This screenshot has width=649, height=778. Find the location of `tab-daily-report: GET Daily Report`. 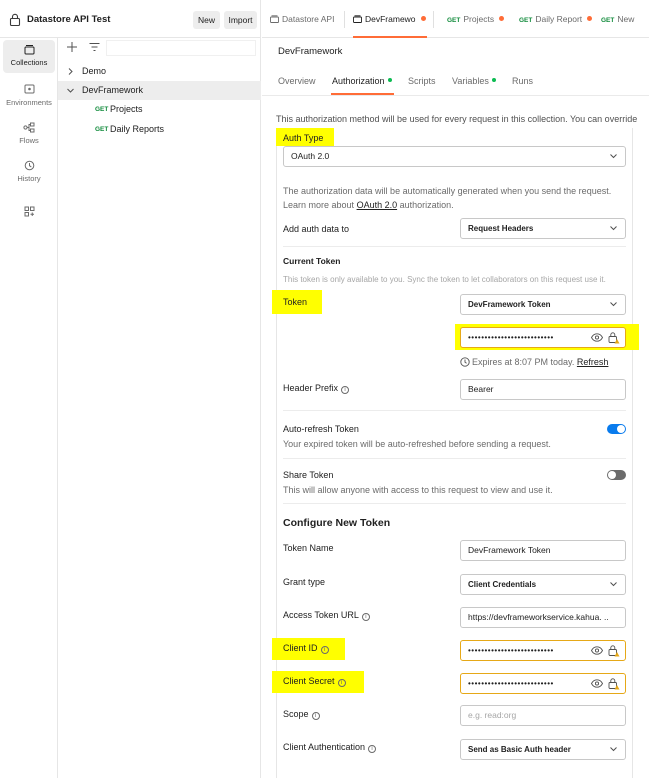

tab-daily-report: GET Daily Report is located at coordinates (556, 19).